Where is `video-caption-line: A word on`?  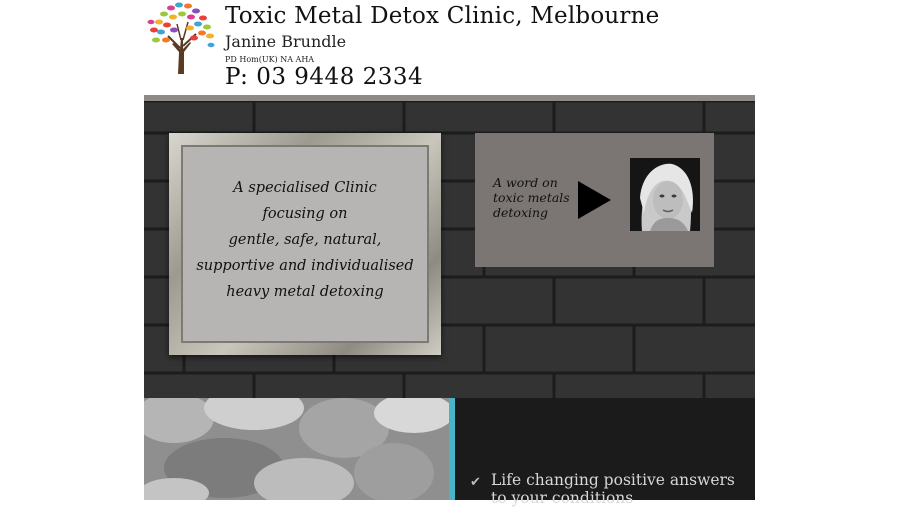 video-caption-line: A word on is located at coordinates (525, 182).